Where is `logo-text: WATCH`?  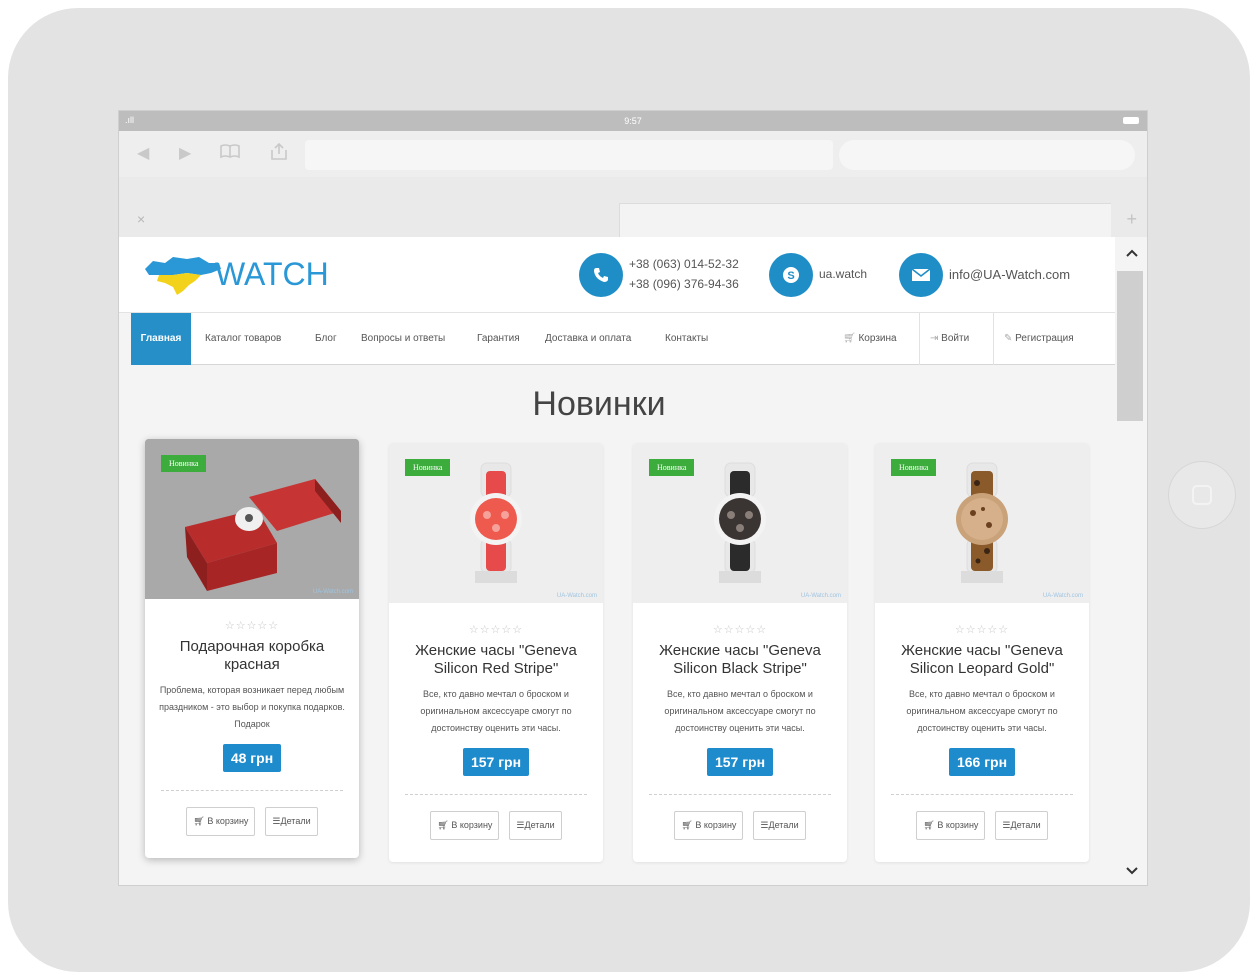
logo-text: WATCH is located at coordinates (272, 274).